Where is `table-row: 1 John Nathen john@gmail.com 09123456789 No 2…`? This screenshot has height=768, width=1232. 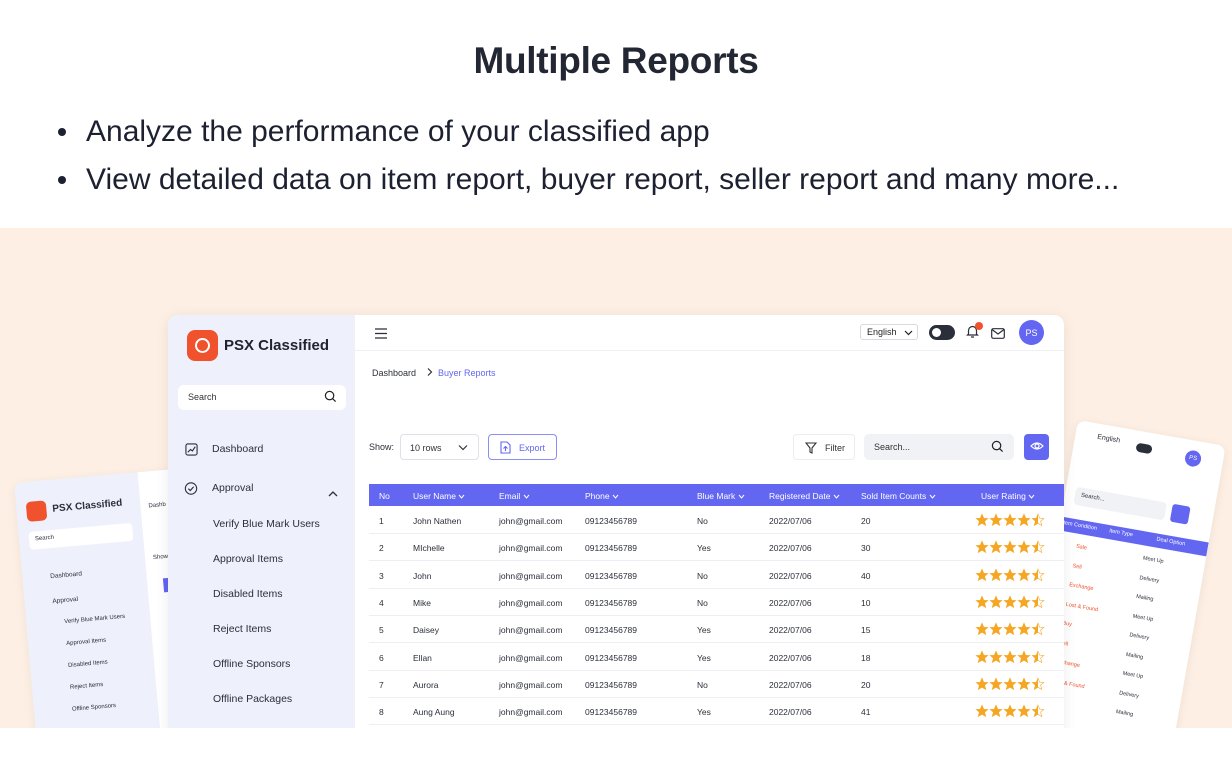 table-row: 1 John Nathen john@gmail.com 09123456789 No 2… is located at coordinates (716, 520).